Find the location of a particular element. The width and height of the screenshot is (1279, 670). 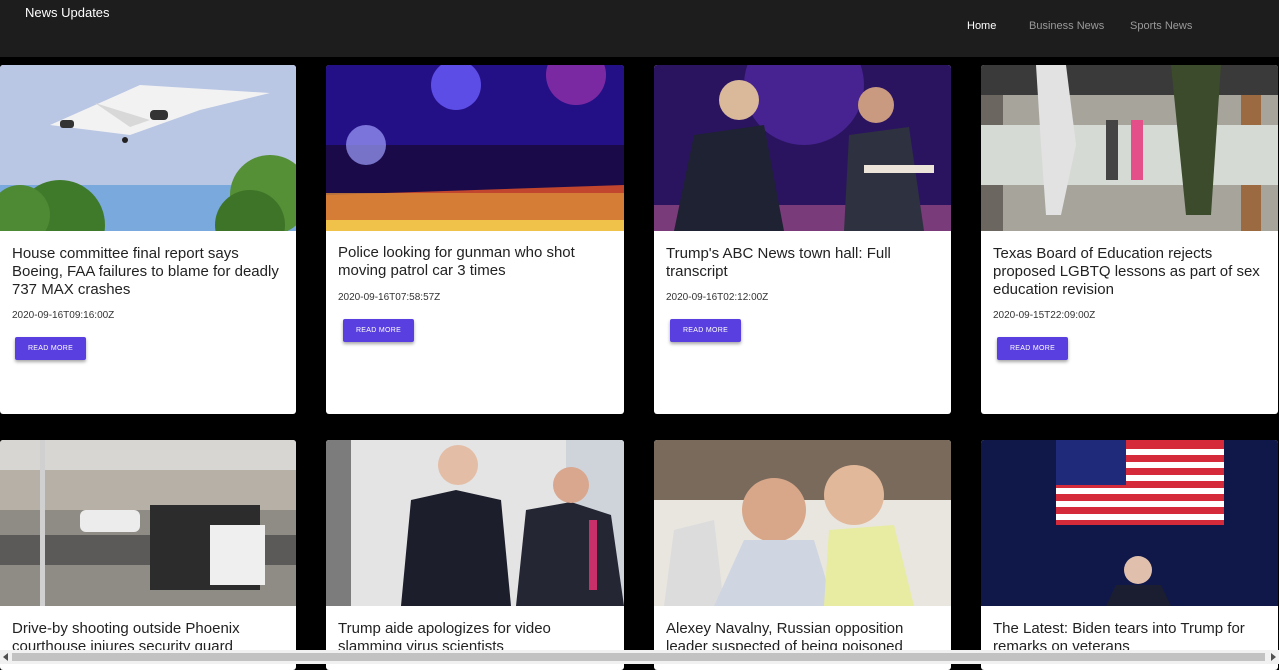

aide-photo is located at coordinates (475, 523).